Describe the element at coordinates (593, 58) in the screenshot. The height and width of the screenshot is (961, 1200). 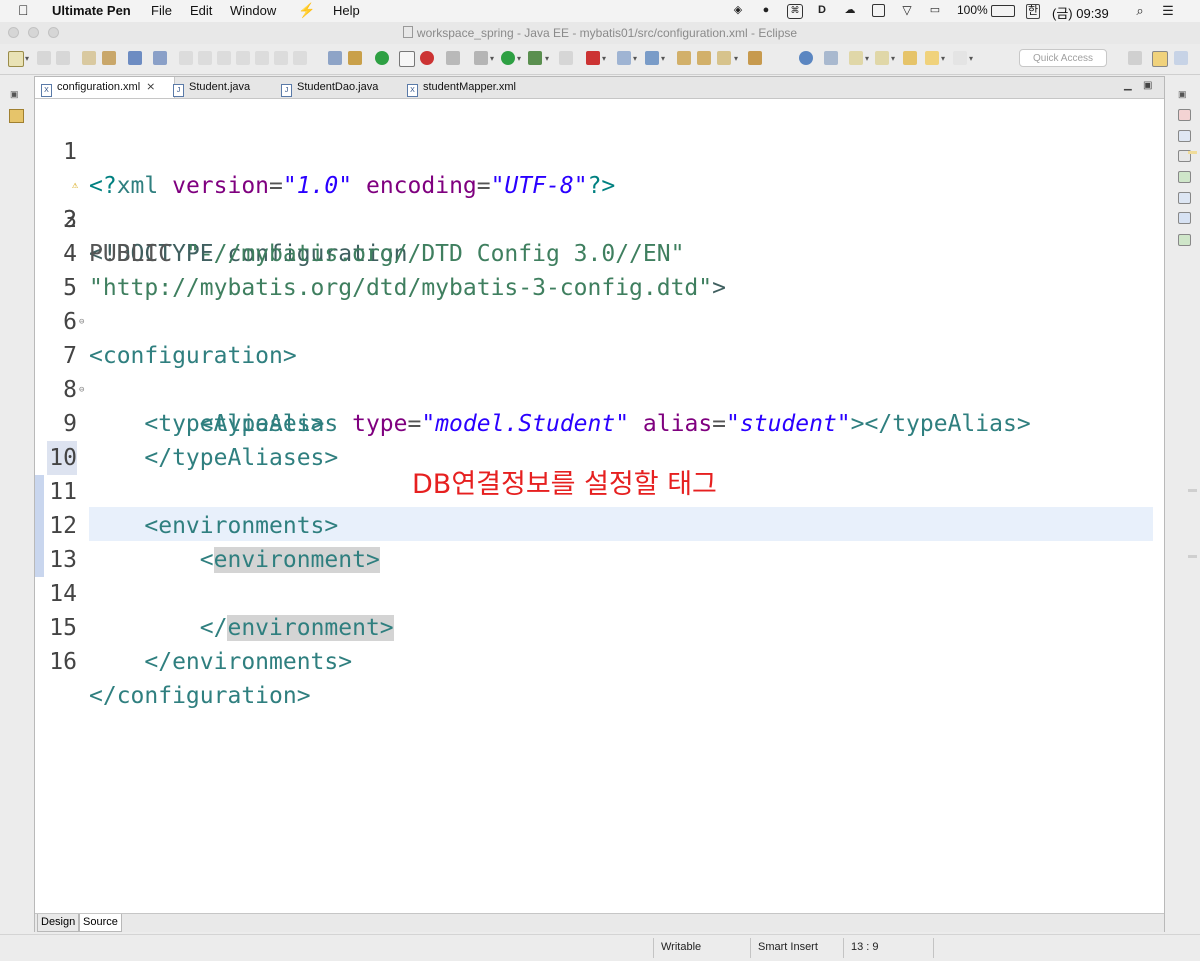
I see `external-tools-icon` at that location.